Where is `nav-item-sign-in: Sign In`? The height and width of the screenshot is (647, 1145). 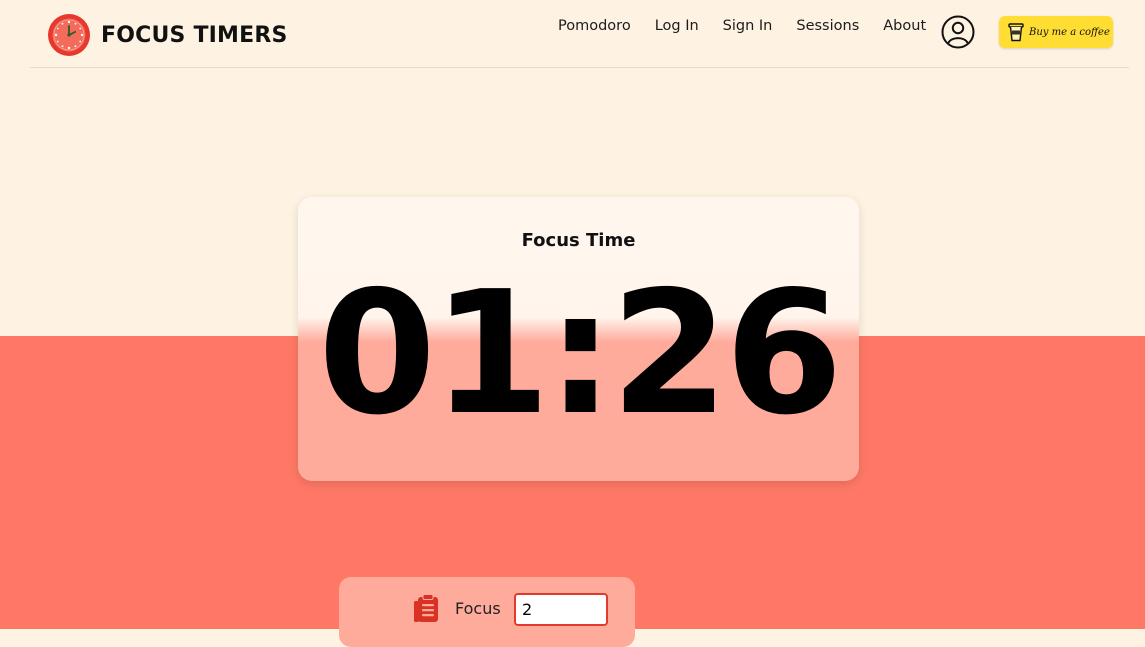 nav-item-sign-in: Sign In is located at coordinates (748, 26).